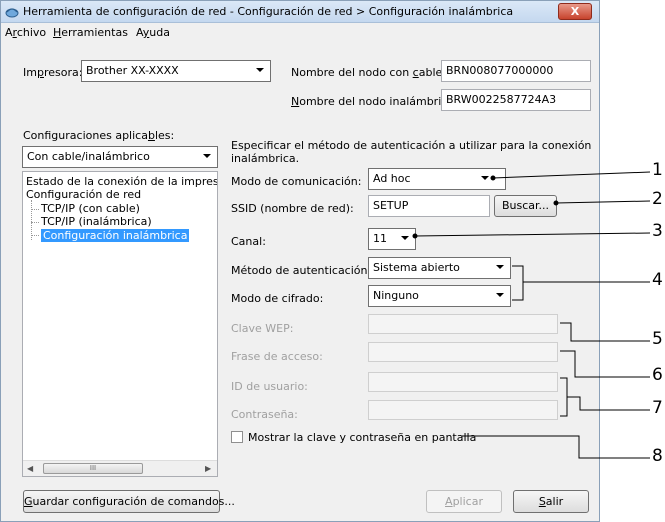 Image resolution: width=665 pixels, height=522 pixels. I want to click on callout-number-8: 8, so click(657, 456).